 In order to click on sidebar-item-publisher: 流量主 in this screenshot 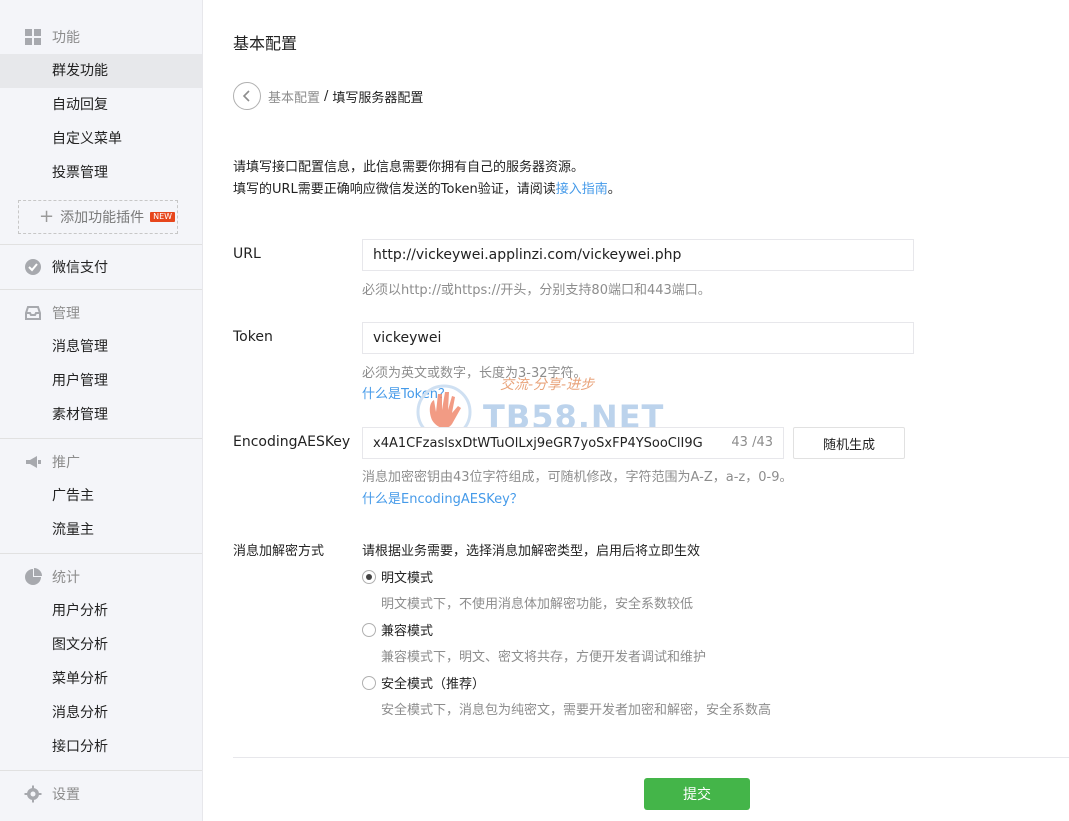, I will do `click(101, 530)`.